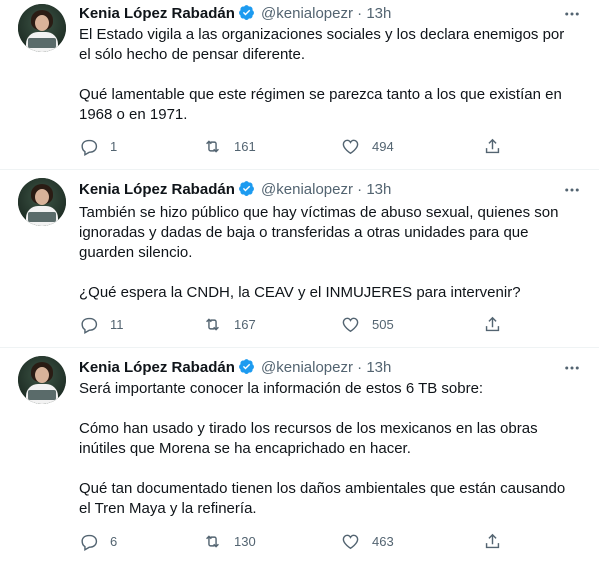  I want to click on reply-button: 1, so click(98, 146).